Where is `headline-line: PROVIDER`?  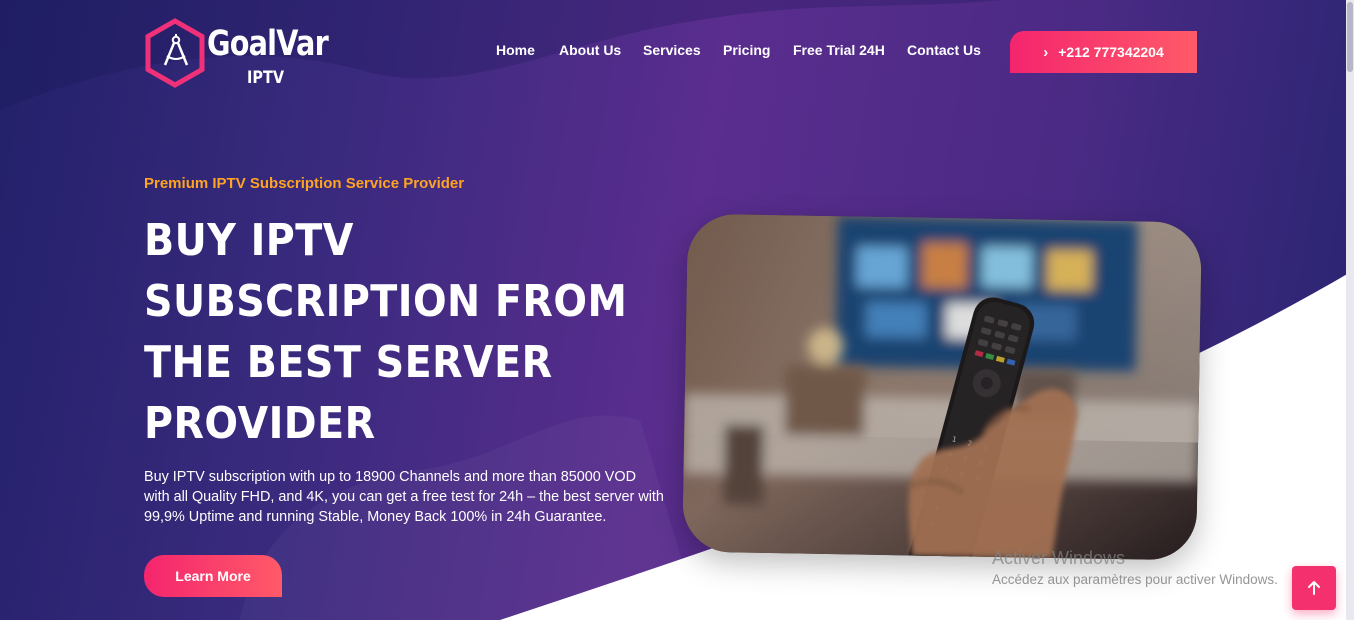
headline-line: PROVIDER is located at coordinates (260, 423).